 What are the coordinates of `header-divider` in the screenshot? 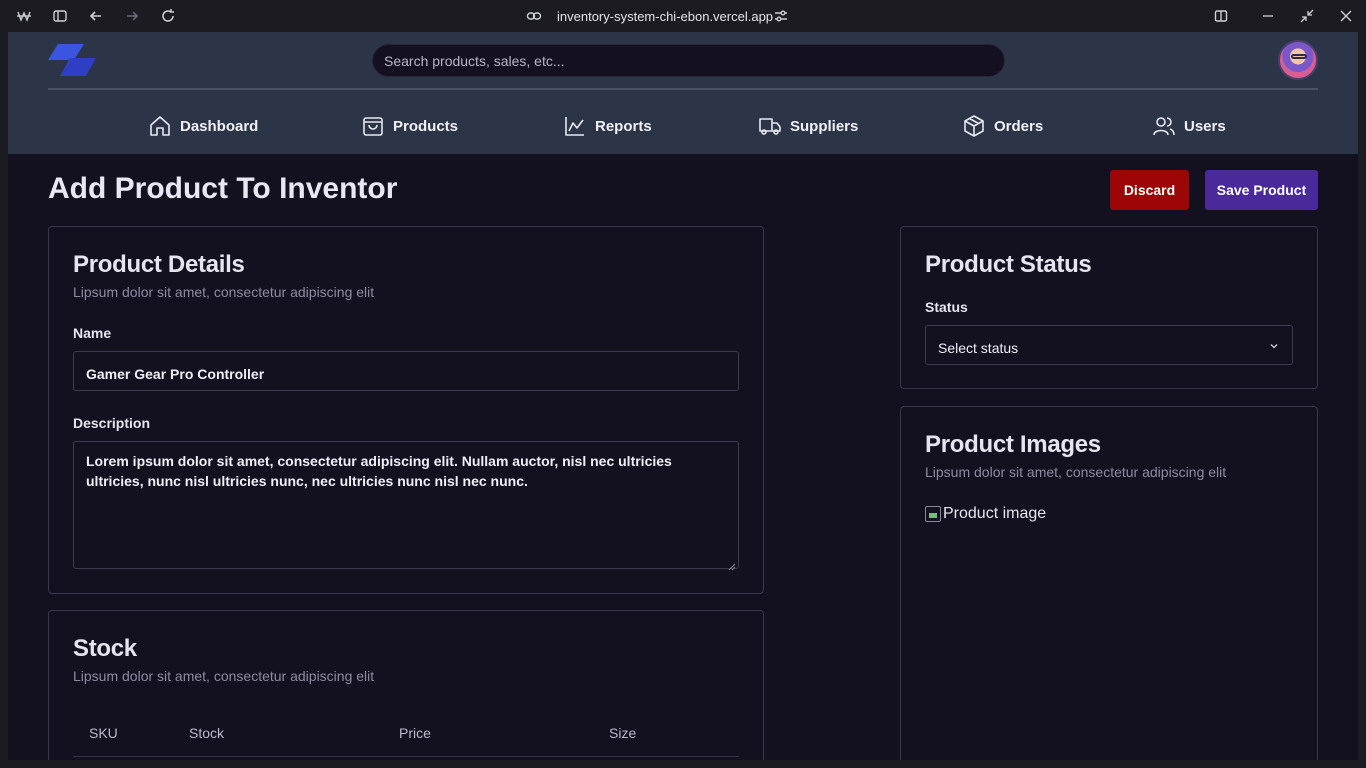 It's located at (683, 89).